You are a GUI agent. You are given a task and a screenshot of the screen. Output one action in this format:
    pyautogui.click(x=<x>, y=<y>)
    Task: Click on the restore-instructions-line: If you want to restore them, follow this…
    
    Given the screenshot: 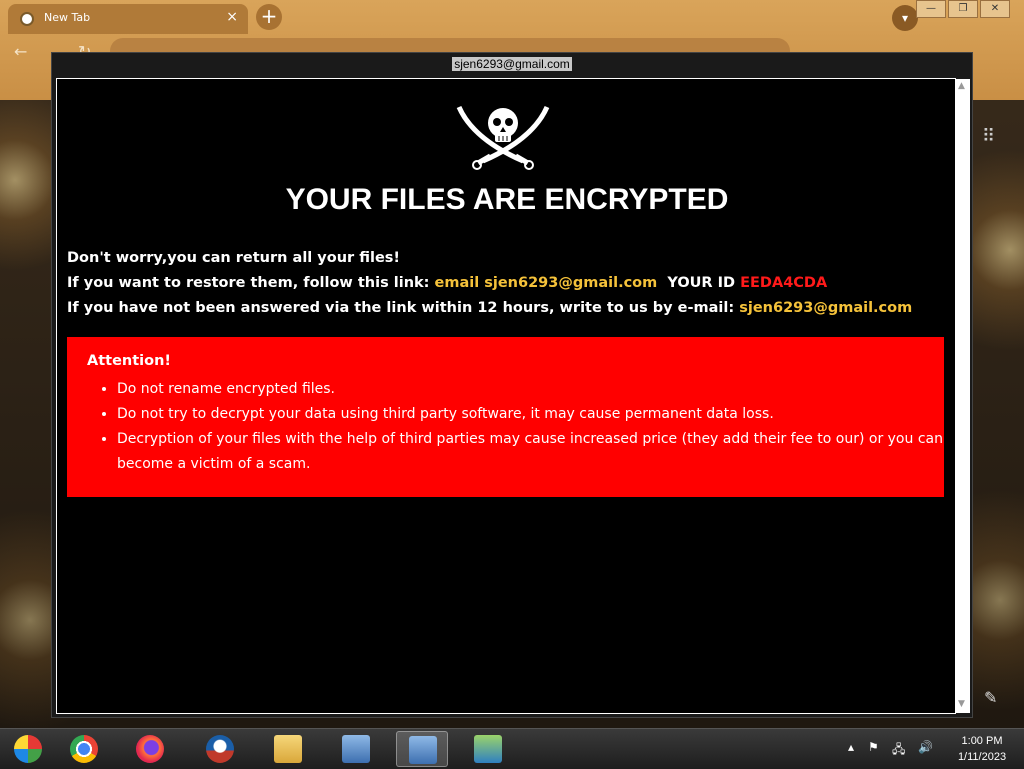 What is the action you would take?
    pyautogui.click(x=447, y=283)
    